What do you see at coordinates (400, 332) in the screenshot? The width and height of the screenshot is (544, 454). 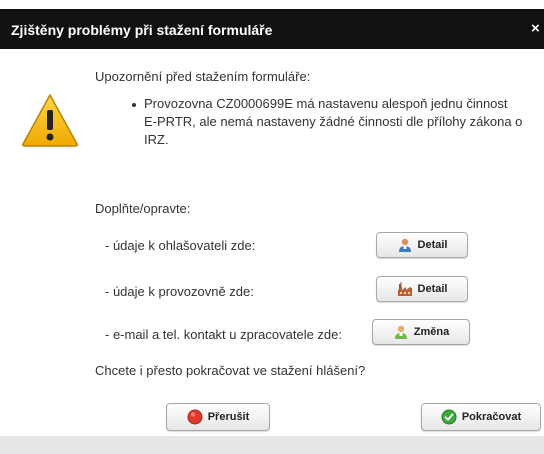 I see `person-edit-icon` at bounding box center [400, 332].